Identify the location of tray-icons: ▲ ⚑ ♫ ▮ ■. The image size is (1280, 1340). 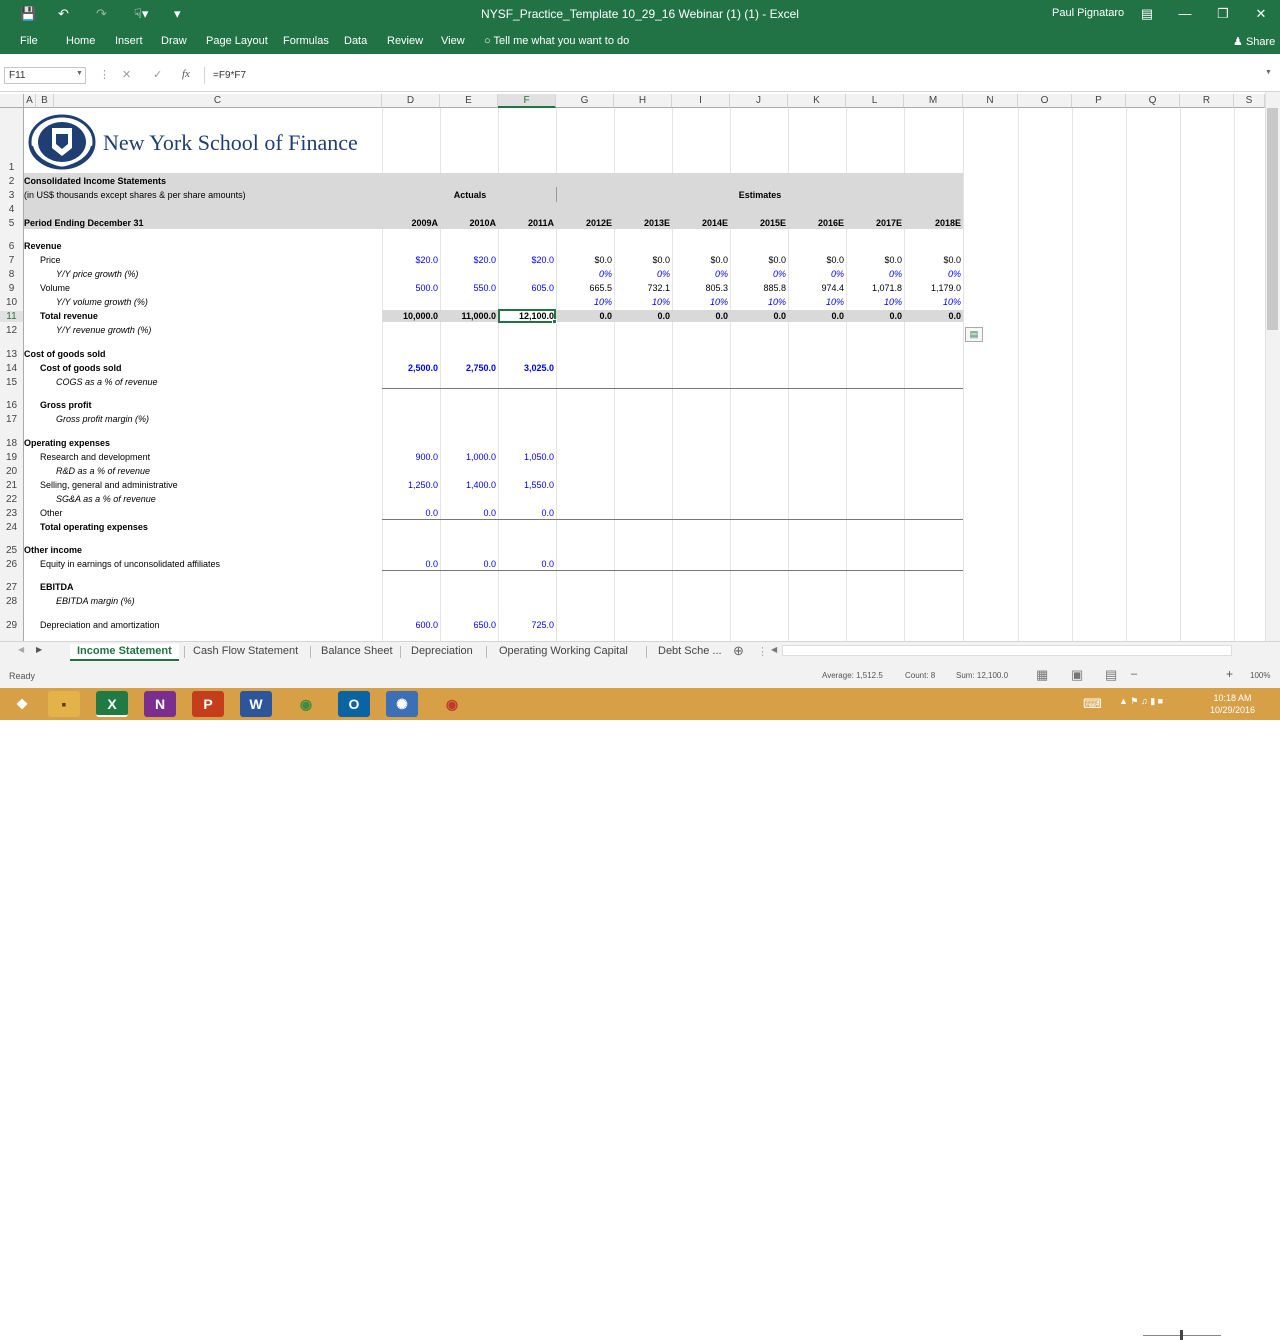
(1141, 701).